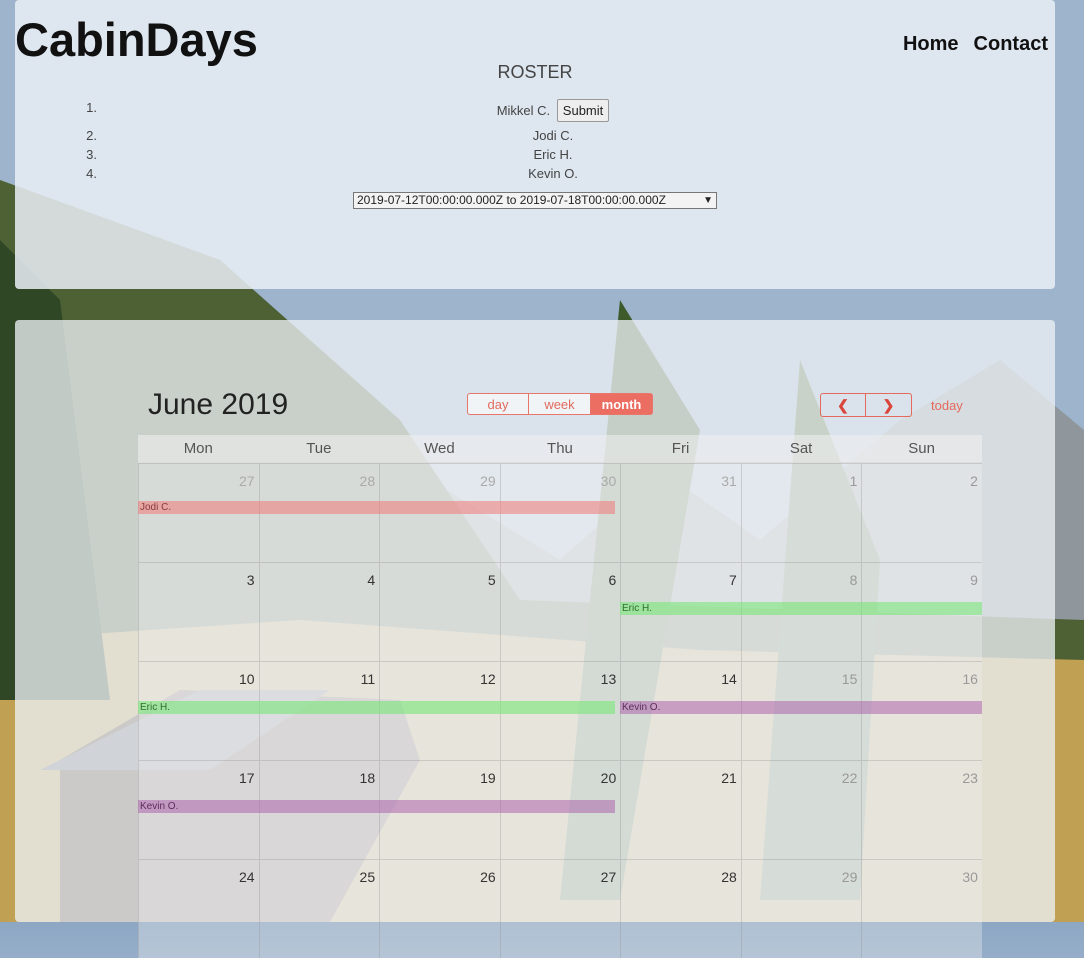 Image resolution: width=1084 pixels, height=958 pixels. What do you see at coordinates (680, 512) in the screenshot?
I see `day-cell: 31` at bounding box center [680, 512].